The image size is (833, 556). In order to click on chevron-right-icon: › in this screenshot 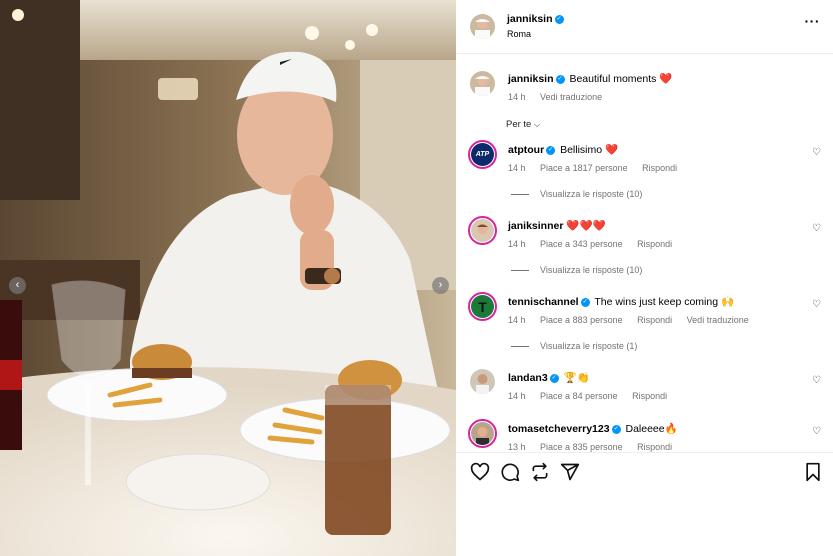, I will do `click(440, 285)`.